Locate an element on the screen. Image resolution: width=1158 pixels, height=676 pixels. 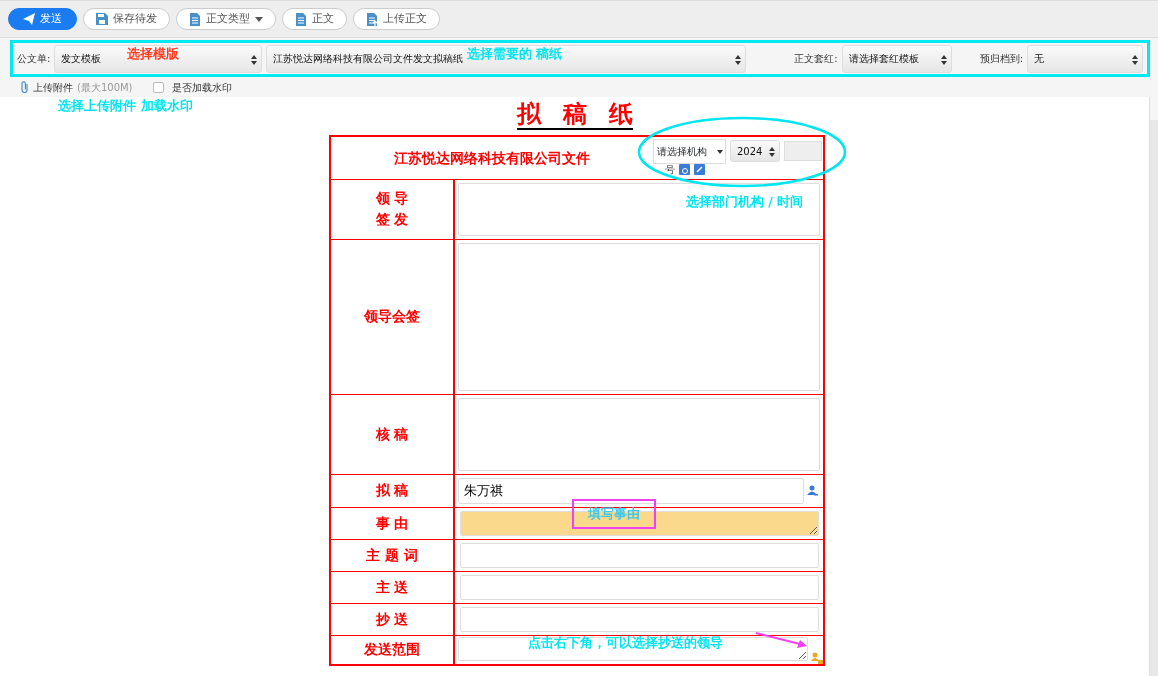
toolbar-button: 发送 is located at coordinates (42, 19).